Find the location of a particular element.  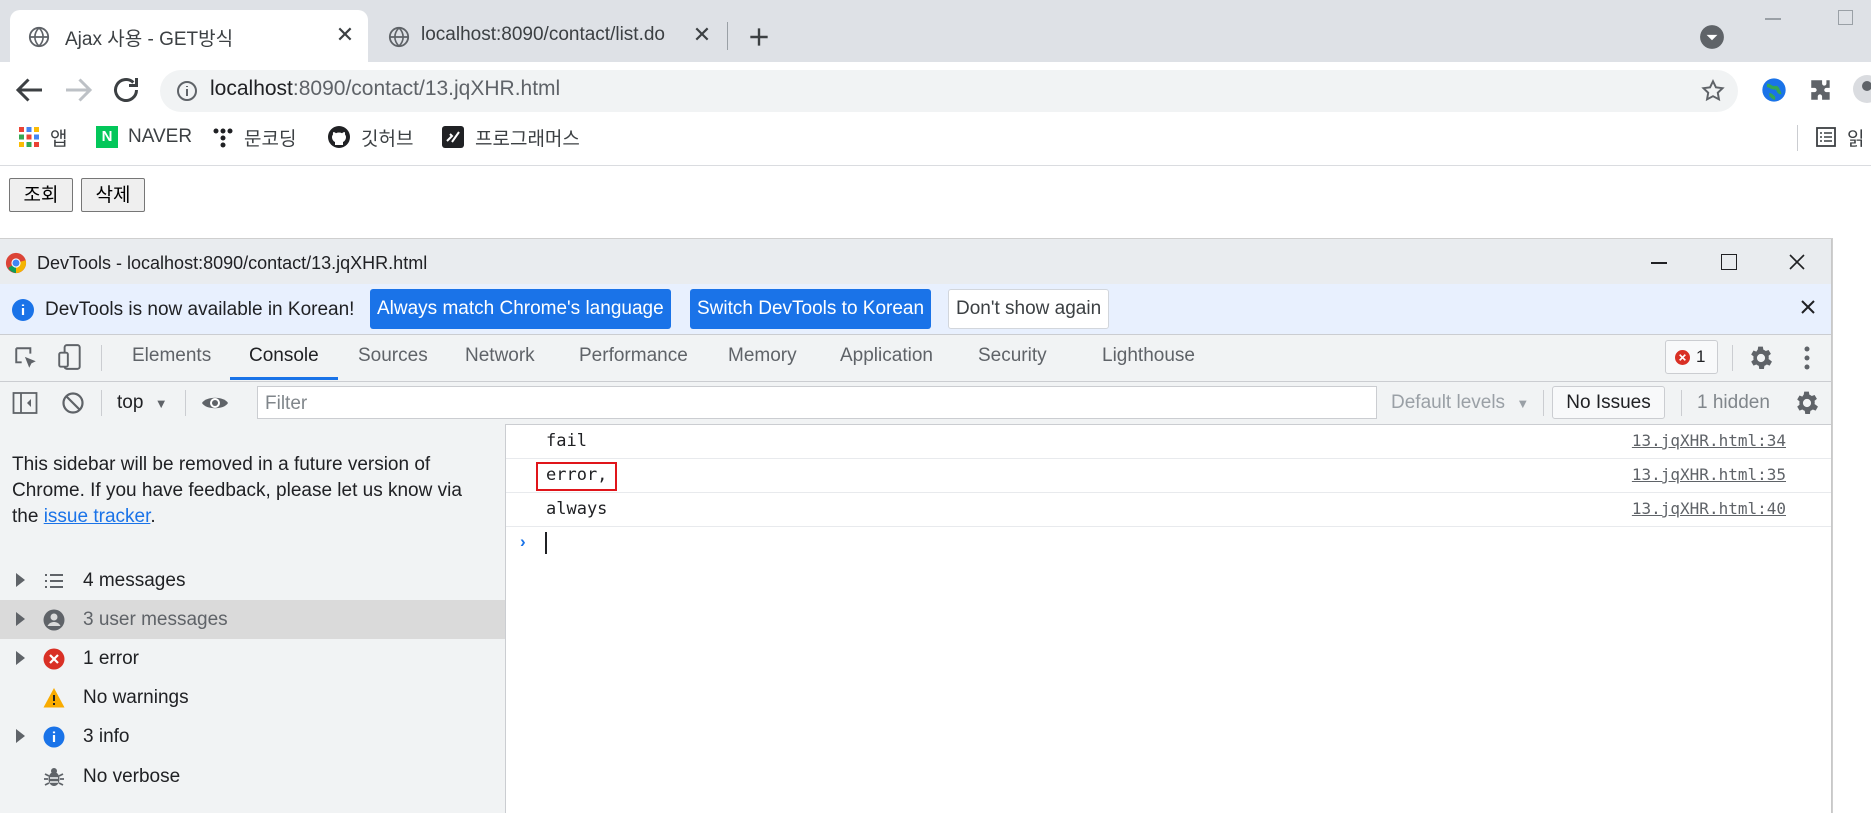

toolbar-divider is located at coordinates (1732, 358).